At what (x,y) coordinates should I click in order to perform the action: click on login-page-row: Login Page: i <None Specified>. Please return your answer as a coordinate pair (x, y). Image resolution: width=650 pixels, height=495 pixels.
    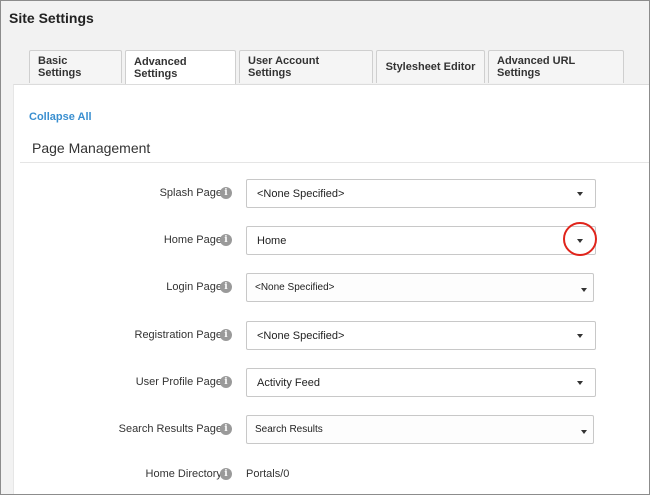
    Looking at the image, I should click on (332, 288).